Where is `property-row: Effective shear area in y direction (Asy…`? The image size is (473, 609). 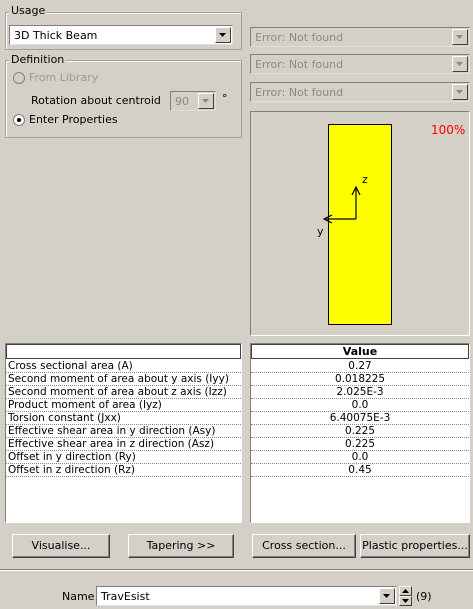
property-row: Effective shear area in y direction (Asy… is located at coordinates (123, 431).